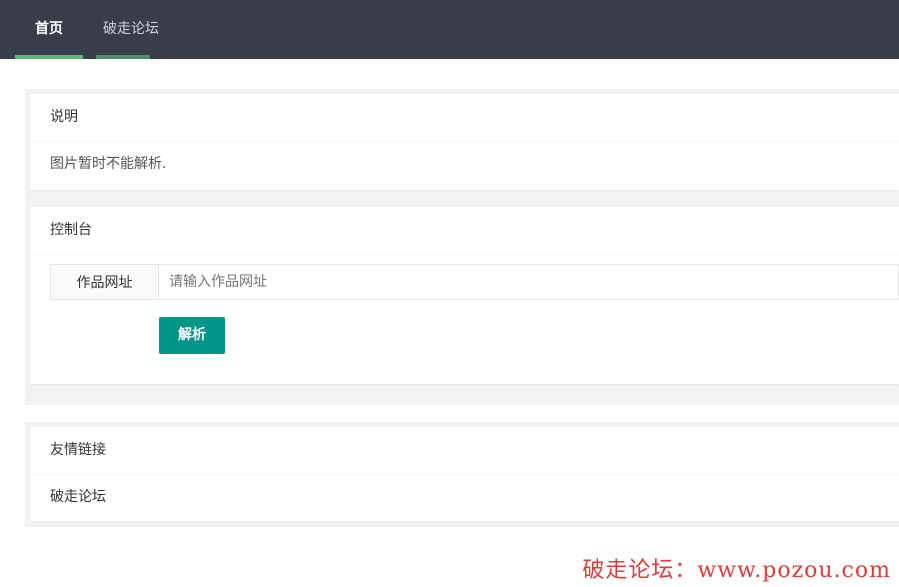 The width and height of the screenshot is (899, 587). What do you see at coordinates (464, 451) in the screenshot?
I see `friend-links-title: 友情链接` at bounding box center [464, 451].